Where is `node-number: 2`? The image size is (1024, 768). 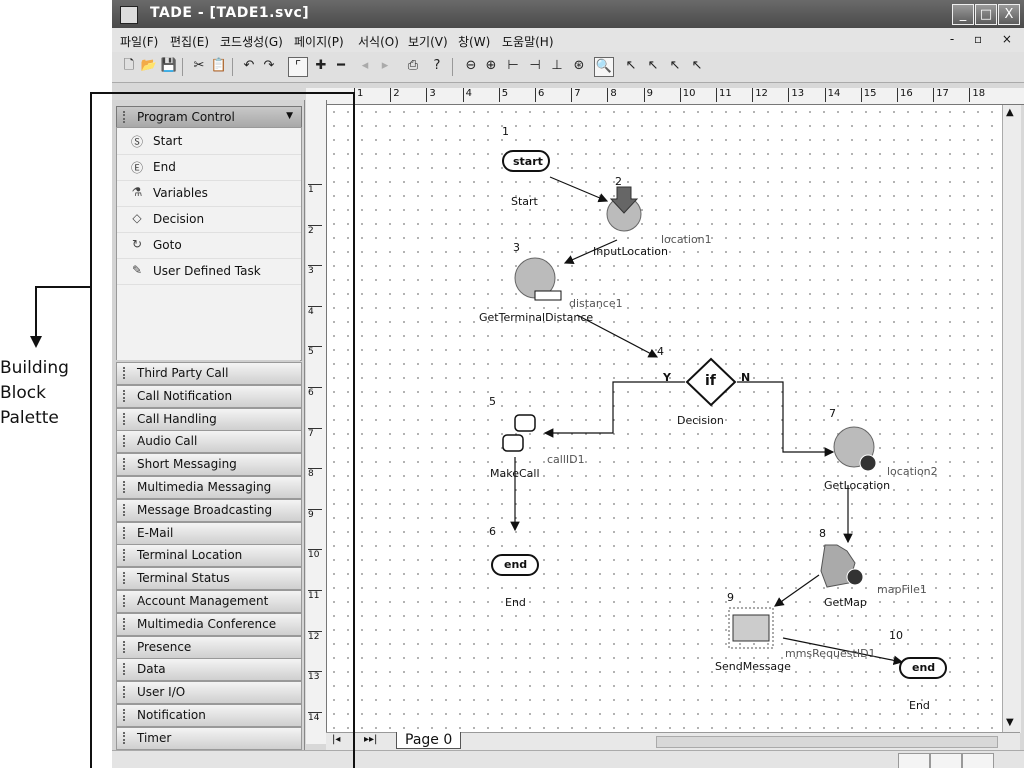
node-number: 2 is located at coordinates (618, 181).